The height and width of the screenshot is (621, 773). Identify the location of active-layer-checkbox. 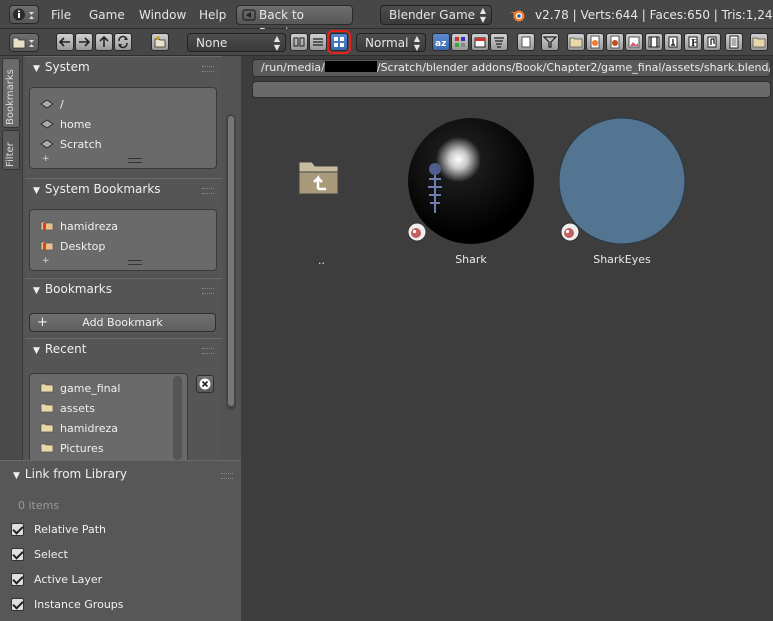
(17, 579).